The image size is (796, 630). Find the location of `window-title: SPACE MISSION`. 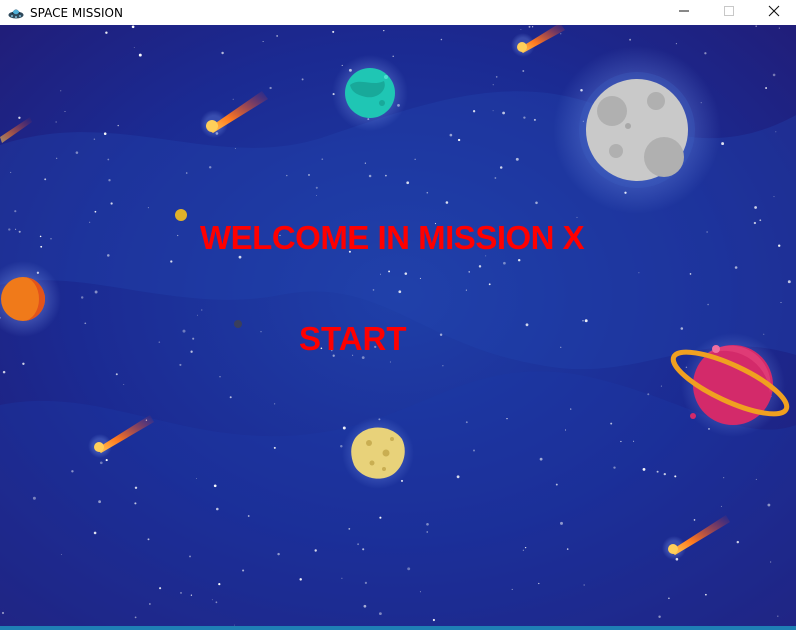

window-title: SPACE MISSION is located at coordinates (76, 12).